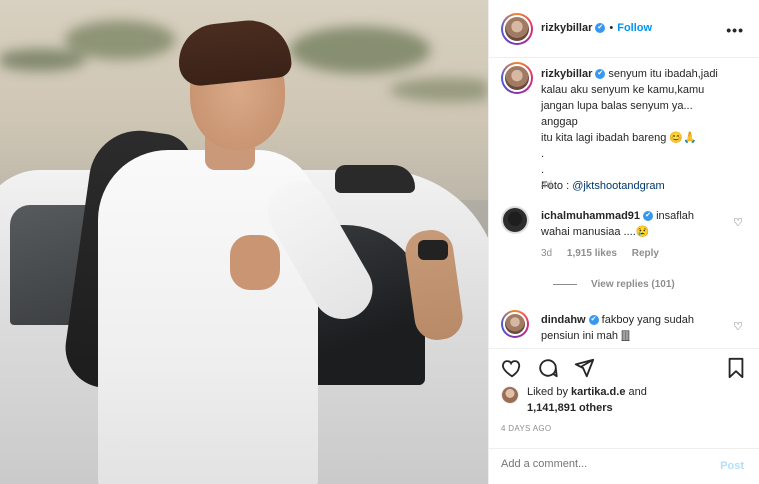 This screenshot has width=759, height=484. Describe the element at coordinates (526, 428) in the screenshot. I see `post-date: 4 DAYS AGO` at that location.